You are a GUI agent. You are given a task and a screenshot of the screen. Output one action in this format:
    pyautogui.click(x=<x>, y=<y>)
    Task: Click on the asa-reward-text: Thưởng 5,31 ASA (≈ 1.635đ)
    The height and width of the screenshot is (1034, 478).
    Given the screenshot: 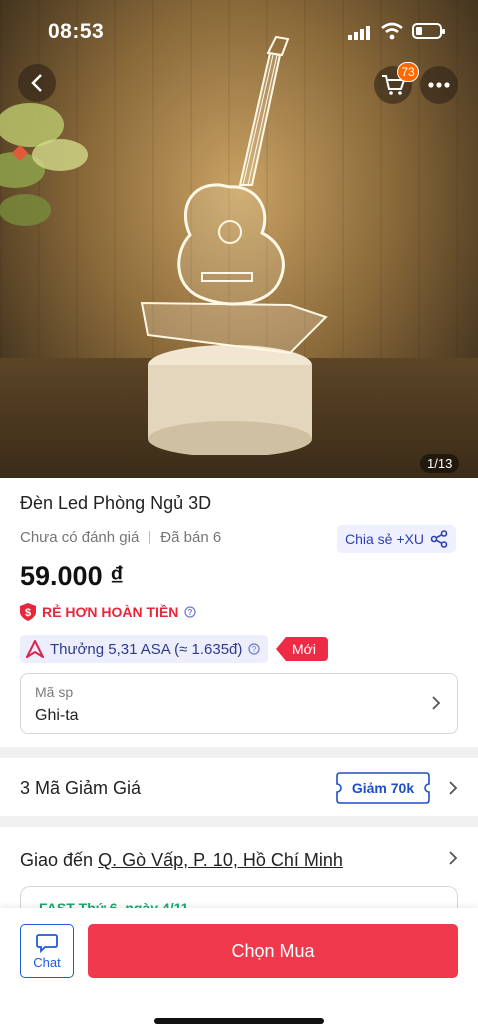 What is the action you would take?
    pyautogui.click(x=146, y=649)
    